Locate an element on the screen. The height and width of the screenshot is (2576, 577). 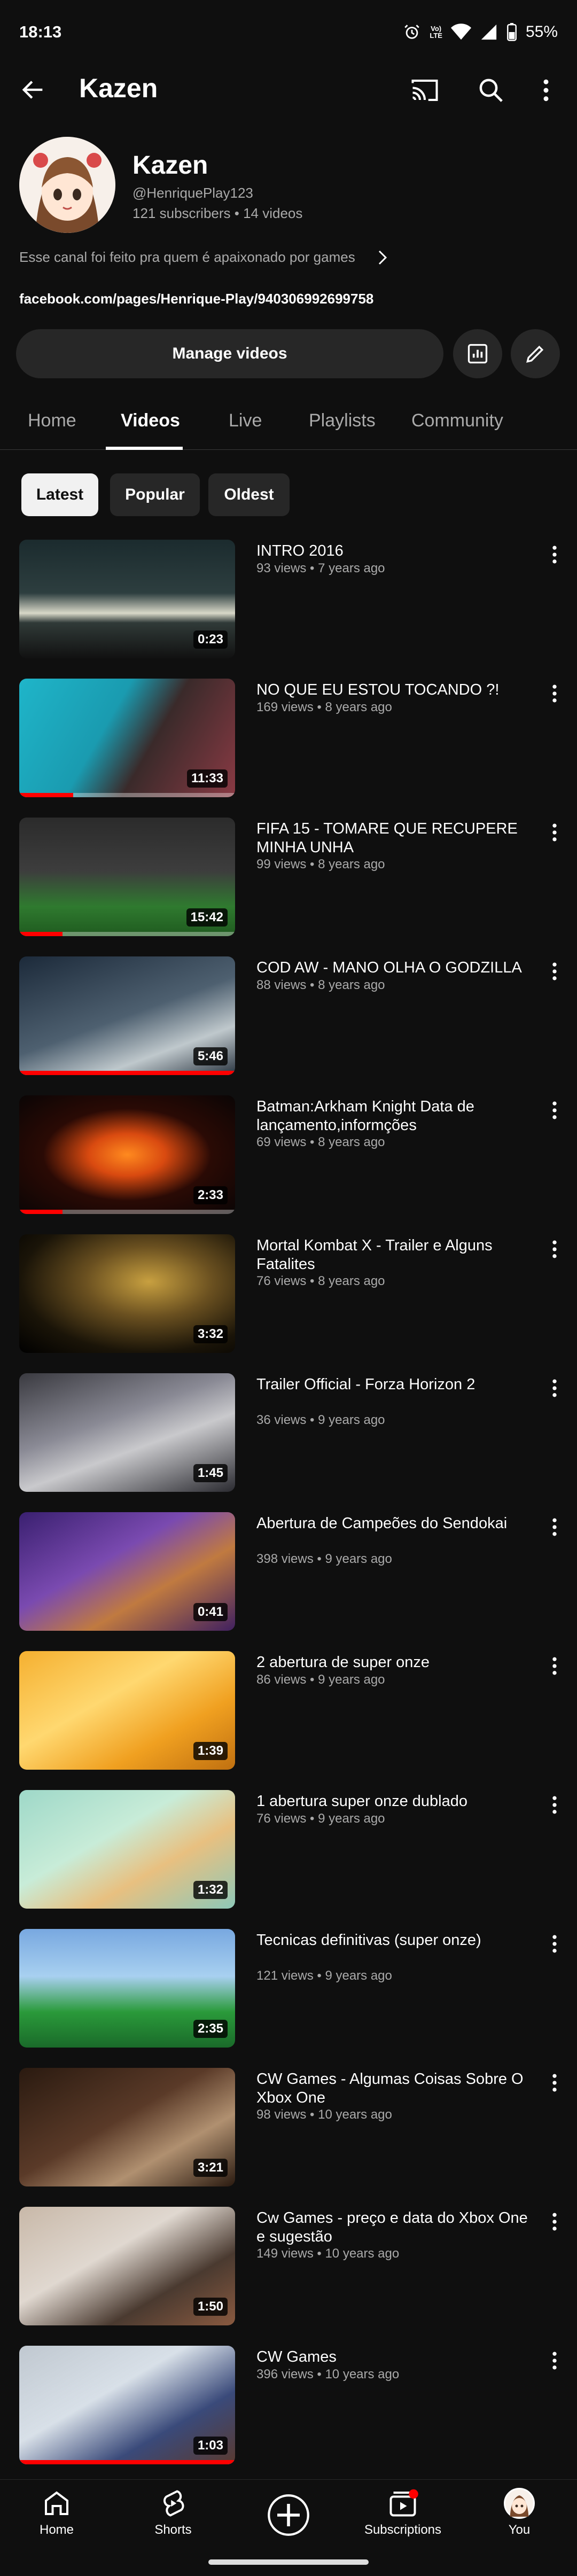
search-icon is located at coordinates (491, 90).